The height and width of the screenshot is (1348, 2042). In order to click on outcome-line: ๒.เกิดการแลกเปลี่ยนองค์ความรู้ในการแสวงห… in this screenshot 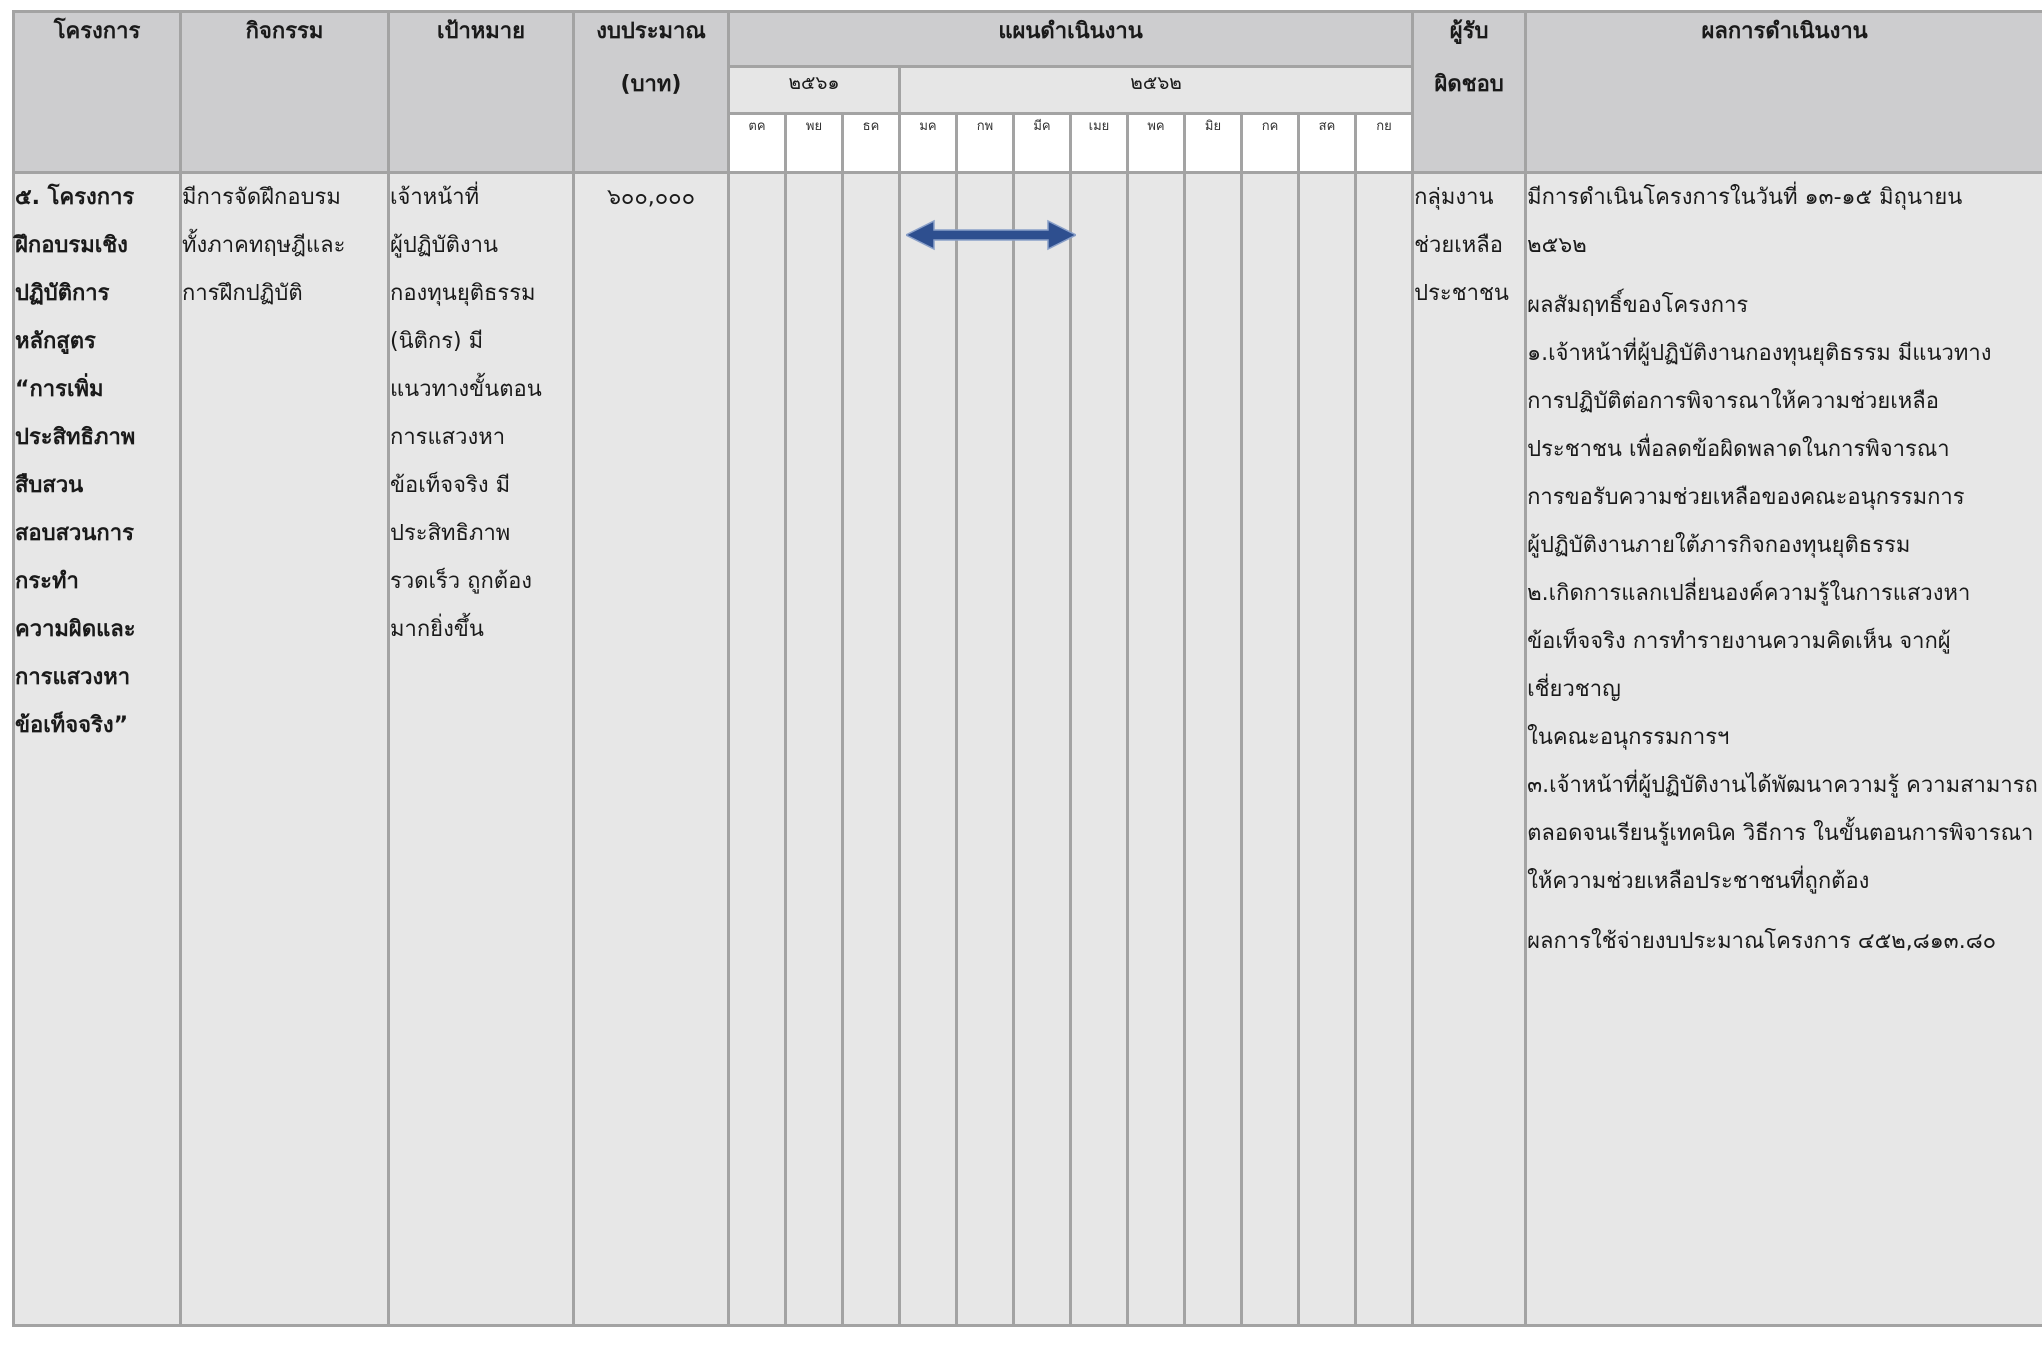, I will do `click(1749, 593)`.